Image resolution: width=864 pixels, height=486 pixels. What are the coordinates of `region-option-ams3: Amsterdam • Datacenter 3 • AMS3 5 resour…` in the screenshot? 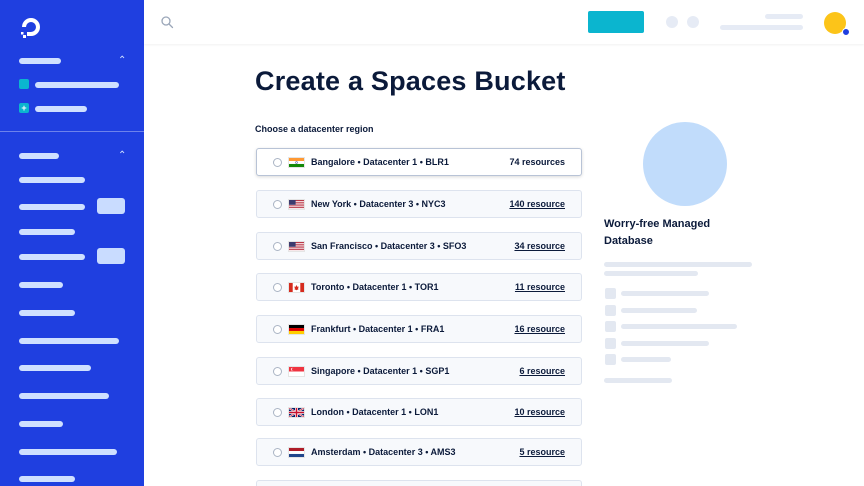 It's located at (419, 452).